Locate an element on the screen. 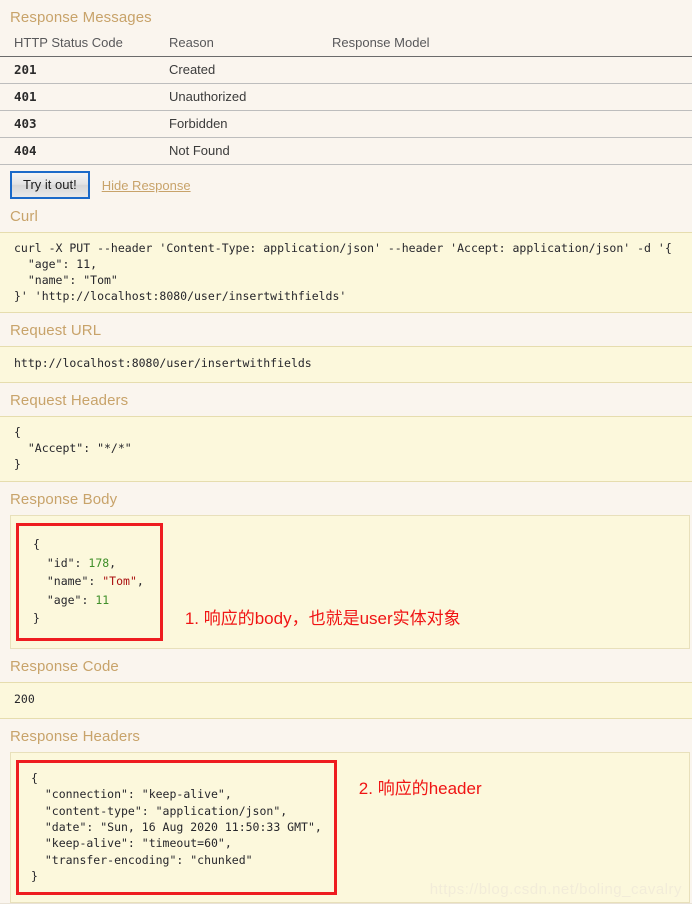  response-body-title: Response Body is located at coordinates (64, 499).